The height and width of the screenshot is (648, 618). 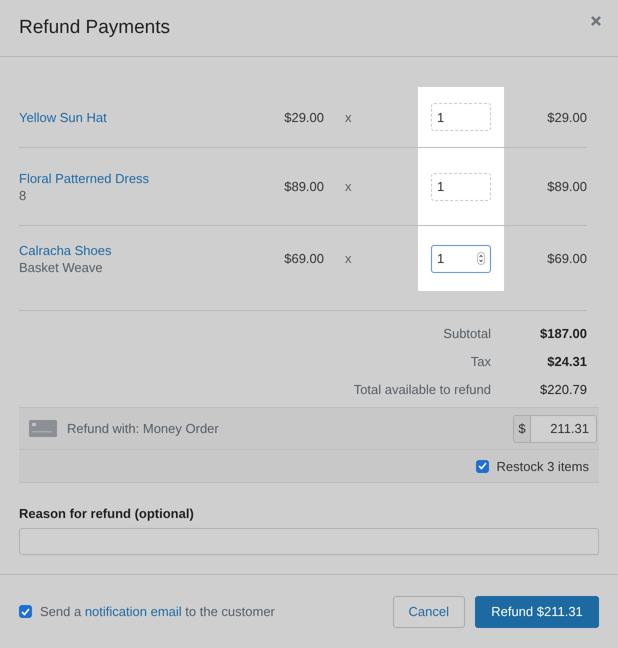 What do you see at coordinates (304, 117) in the screenshot?
I see `unit-price: $29.00` at bounding box center [304, 117].